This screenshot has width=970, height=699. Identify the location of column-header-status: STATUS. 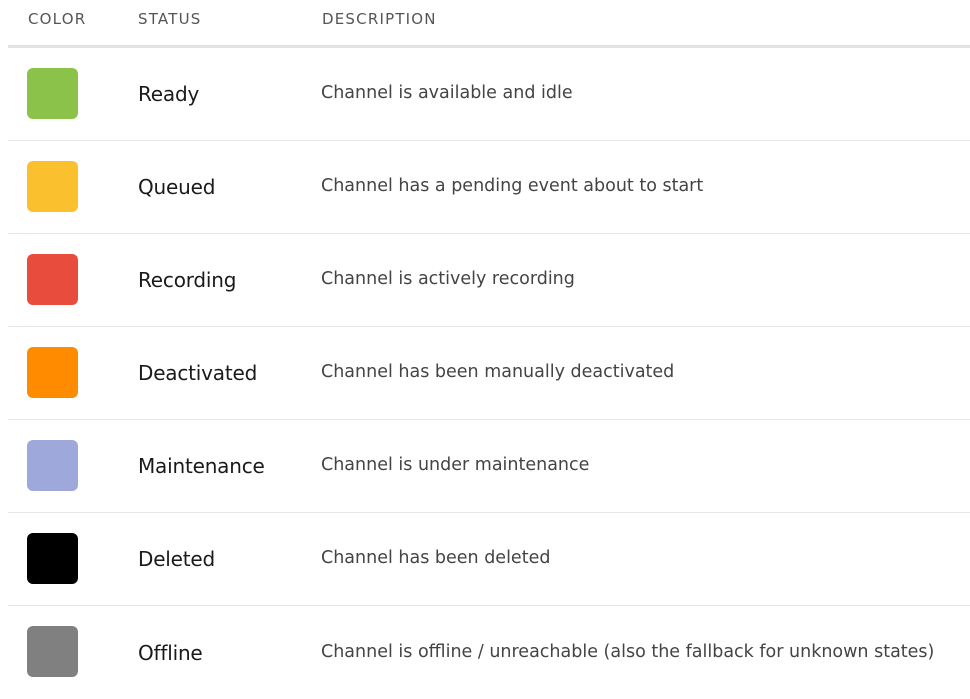
(170, 19).